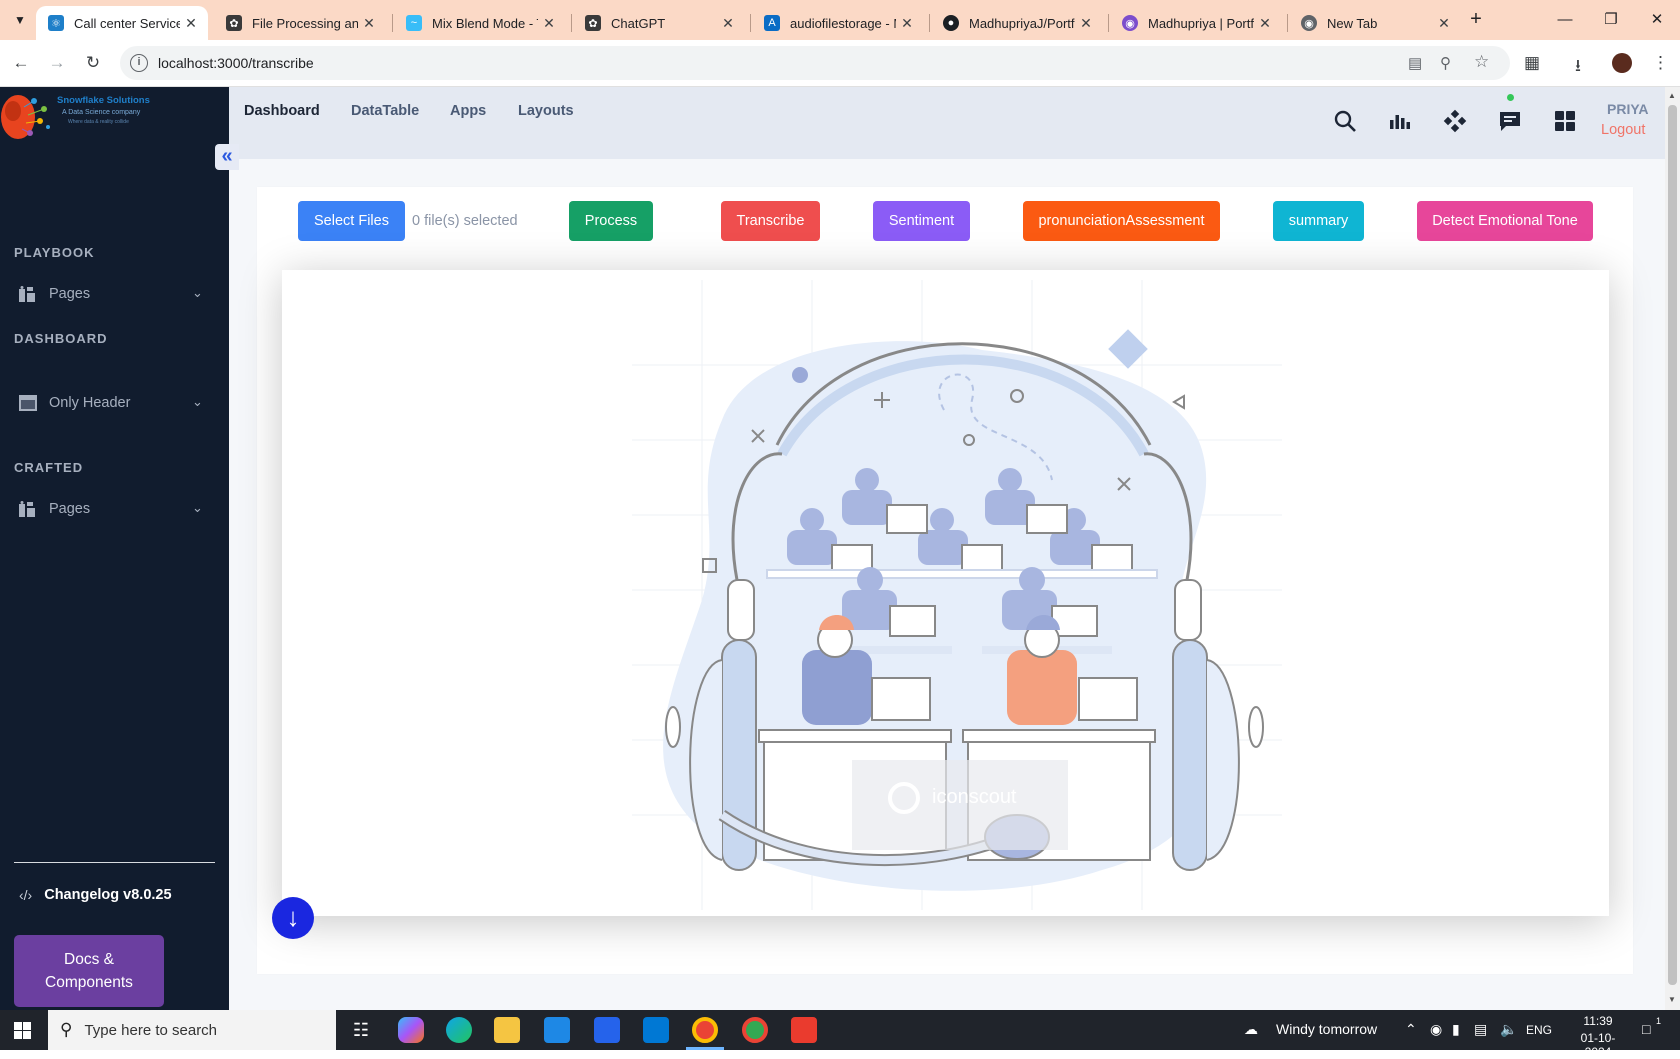  Describe the element at coordinates (1445, 63) in the screenshot. I see `zoom-icon: ⚲` at that location.